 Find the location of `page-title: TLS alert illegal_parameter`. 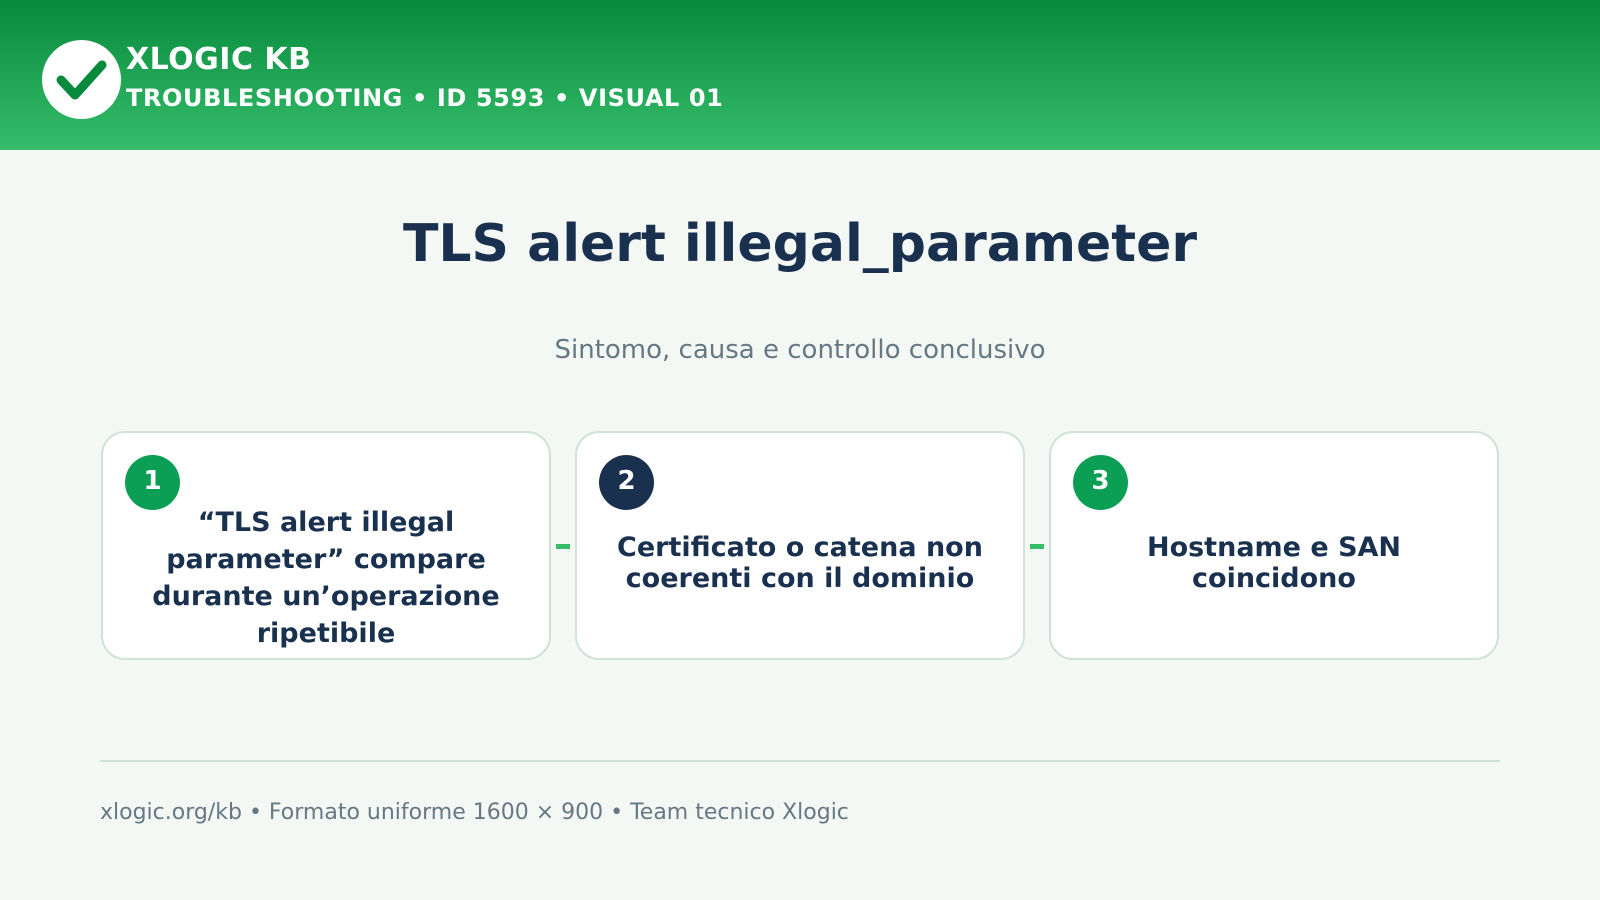

page-title: TLS alert illegal_parameter is located at coordinates (800, 244).